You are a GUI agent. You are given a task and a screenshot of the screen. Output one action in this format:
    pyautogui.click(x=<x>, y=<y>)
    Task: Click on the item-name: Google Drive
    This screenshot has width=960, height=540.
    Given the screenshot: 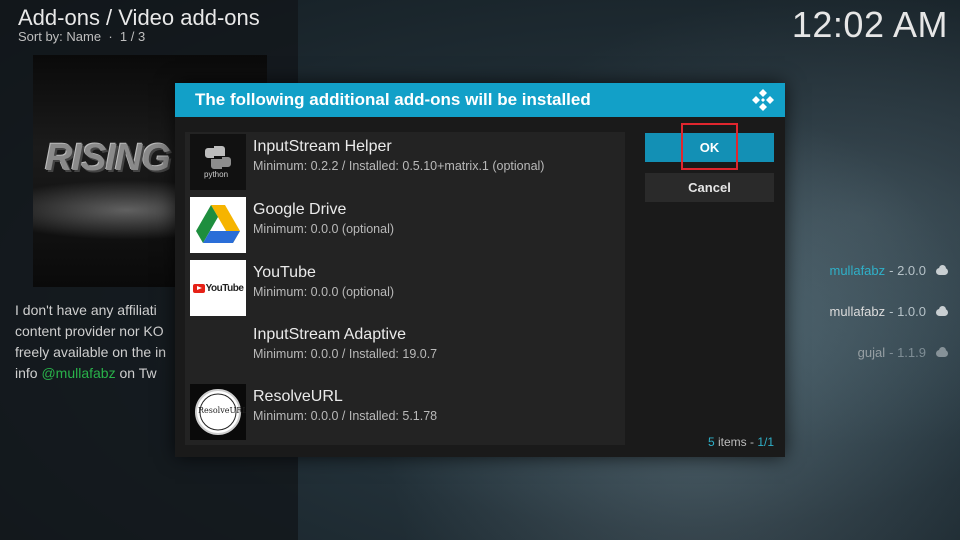 What is the action you would take?
    pyautogui.click(x=300, y=209)
    